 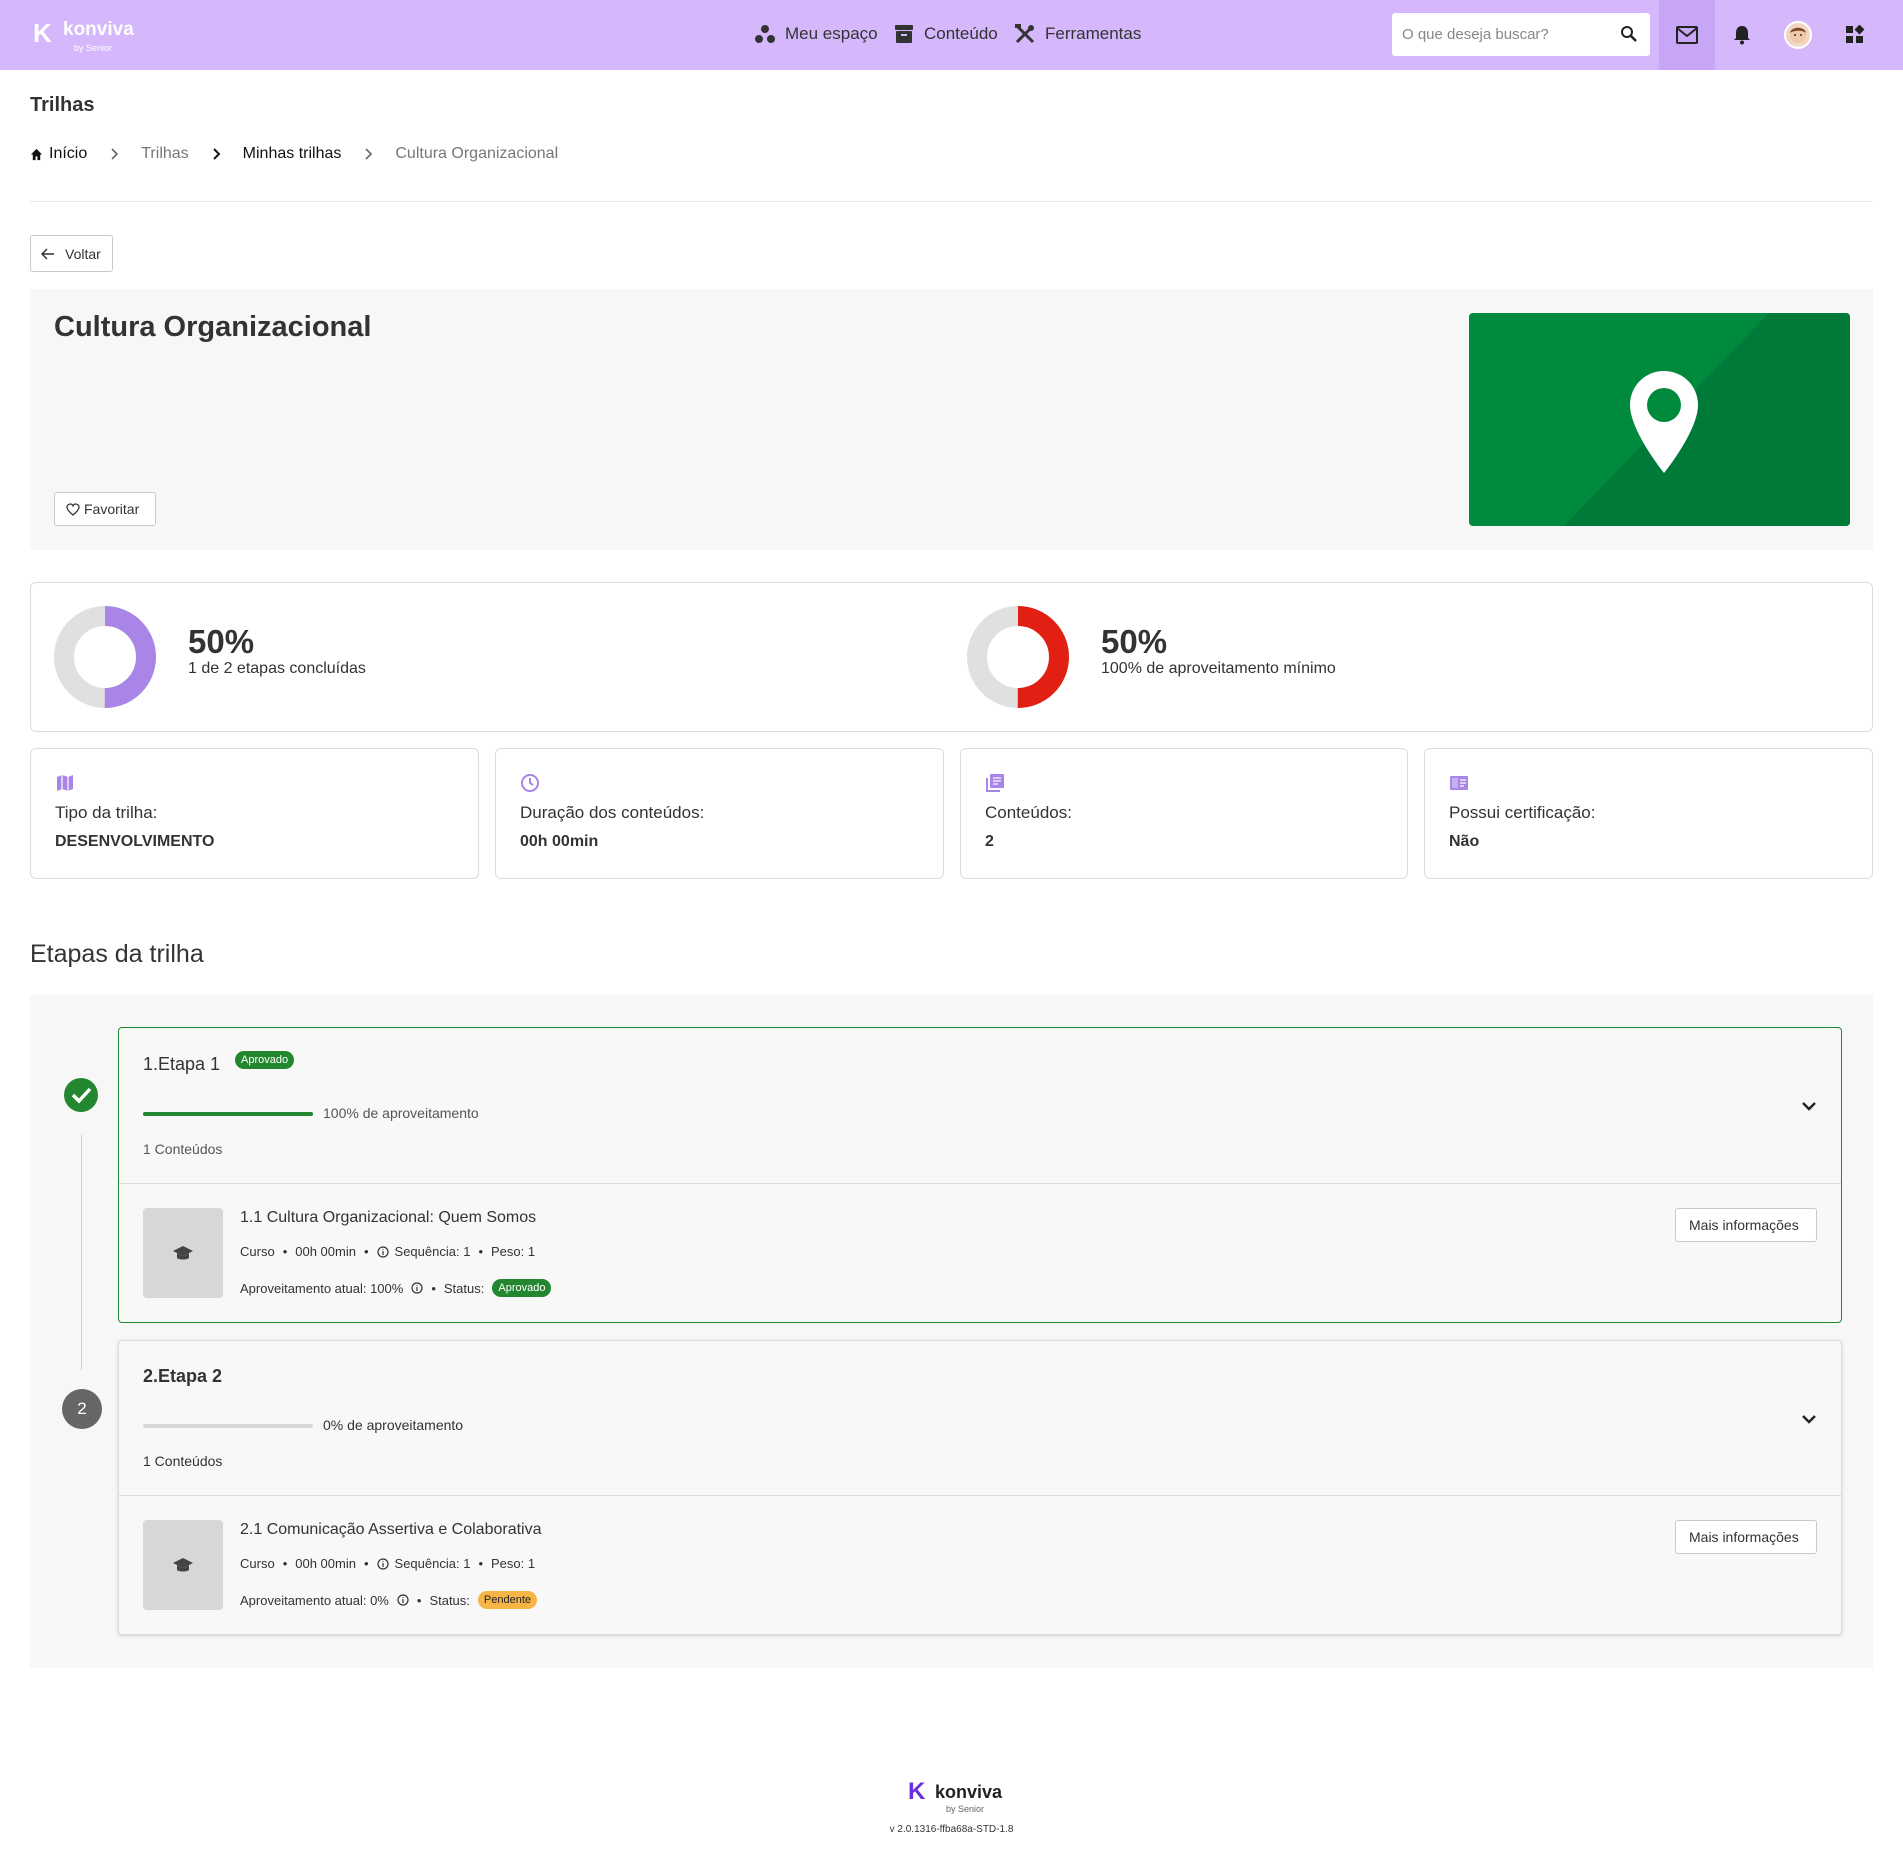 What do you see at coordinates (1855, 35) in the screenshot?
I see `apps-grid-icon` at bounding box center [1855, 35].